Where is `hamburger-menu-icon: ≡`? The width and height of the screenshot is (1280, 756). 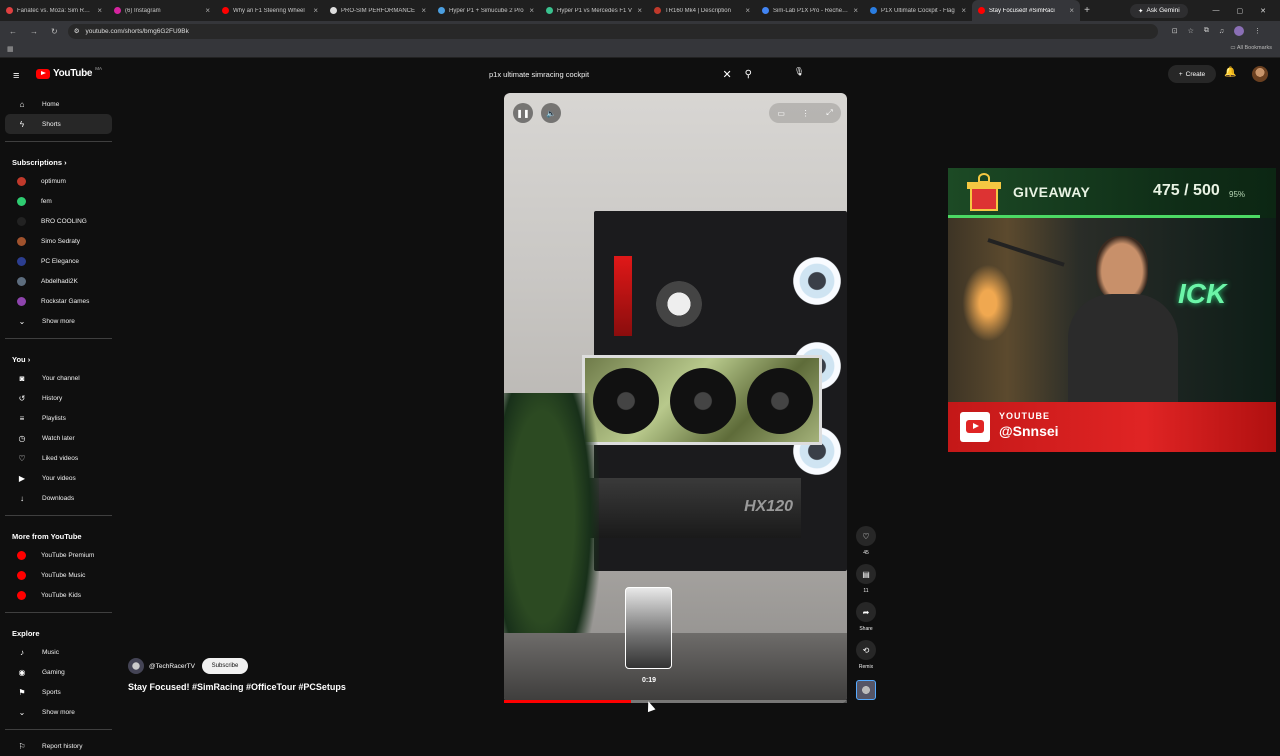 hamburger-menu-icon: ≡ is located at coordinates (16, 76).